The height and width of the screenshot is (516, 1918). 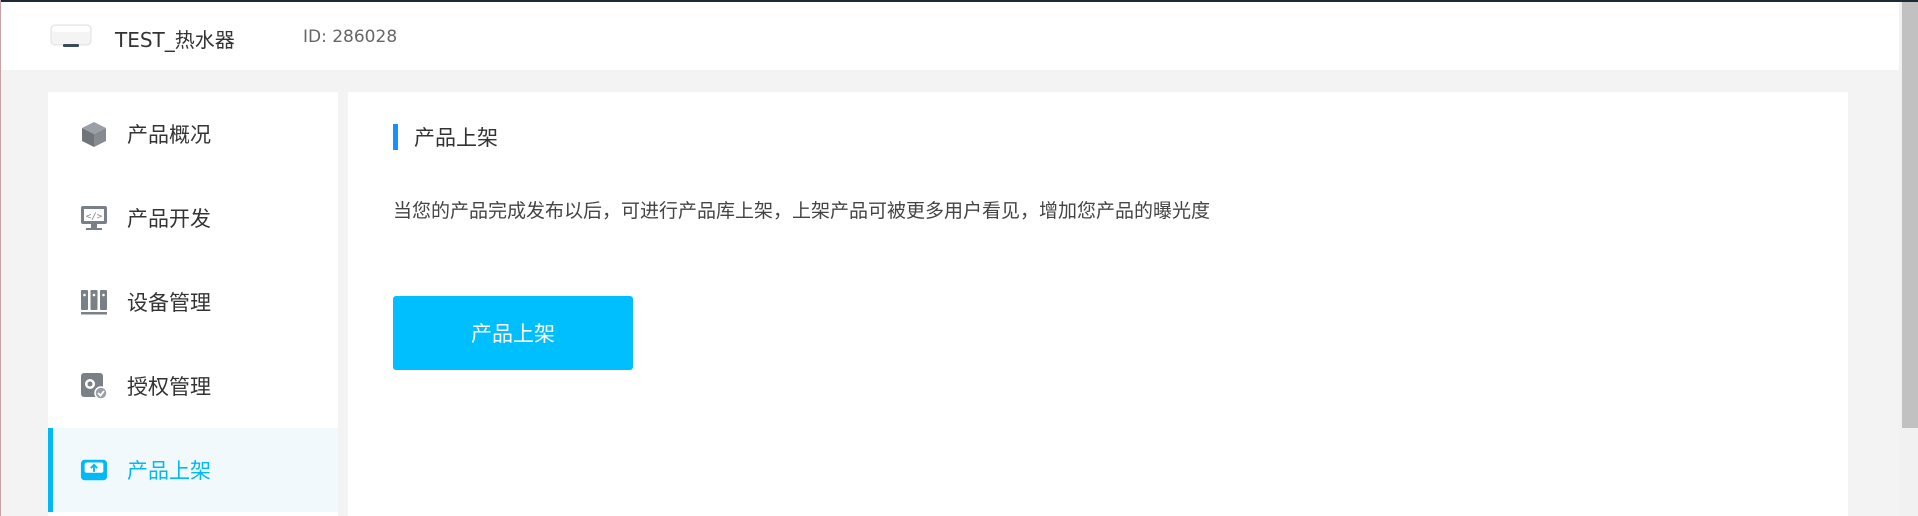 What do you see at coordinates (456, 138) in the screenshot?
I see `section-title-text: 产品上架` at bounding box center [456, 138].